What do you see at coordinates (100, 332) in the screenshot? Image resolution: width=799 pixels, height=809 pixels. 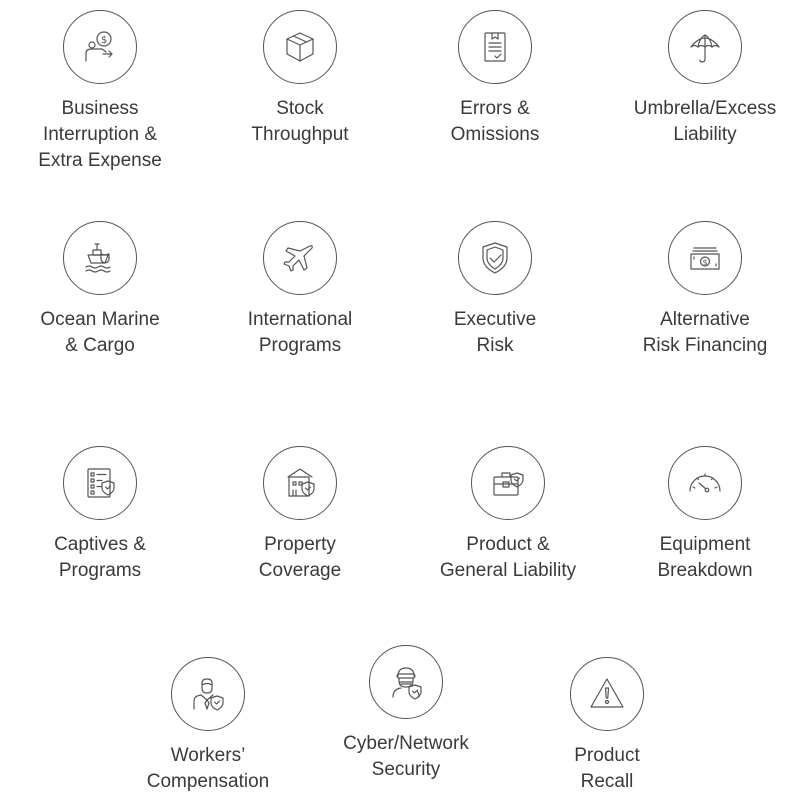 I see `coverage-label: Ocean Marine & Cargo` at bounding box center [100, 332].